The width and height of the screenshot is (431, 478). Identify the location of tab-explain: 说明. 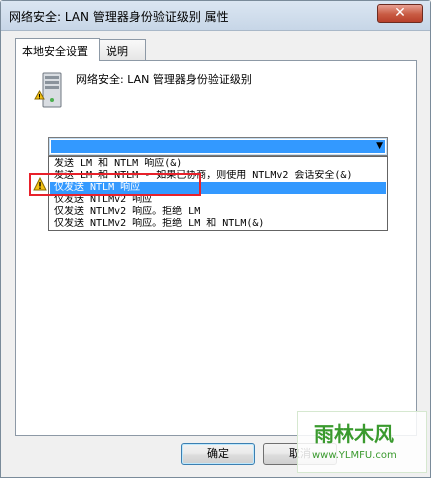
(122, 50).